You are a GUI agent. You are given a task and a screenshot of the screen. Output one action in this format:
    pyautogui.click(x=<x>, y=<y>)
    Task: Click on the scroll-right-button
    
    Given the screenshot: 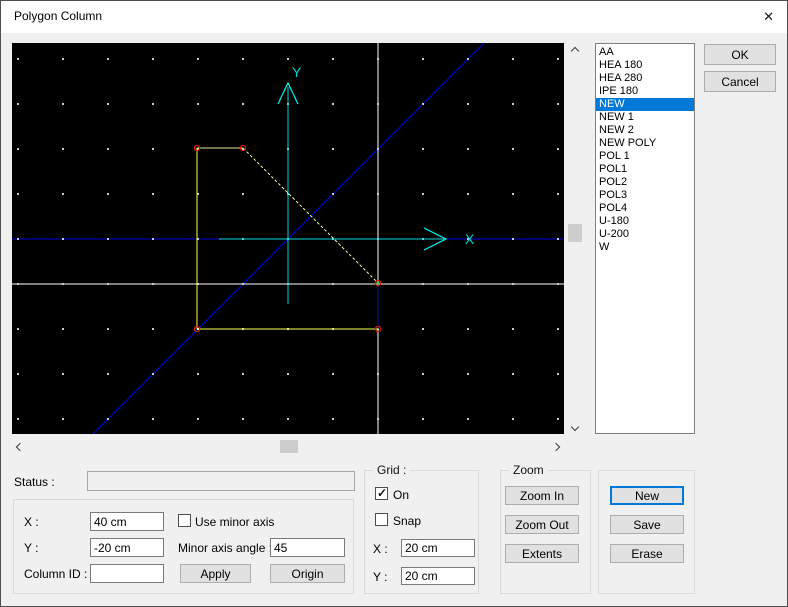 What is the action you would take?
    pyautogui.click(x=556, y=446)
    